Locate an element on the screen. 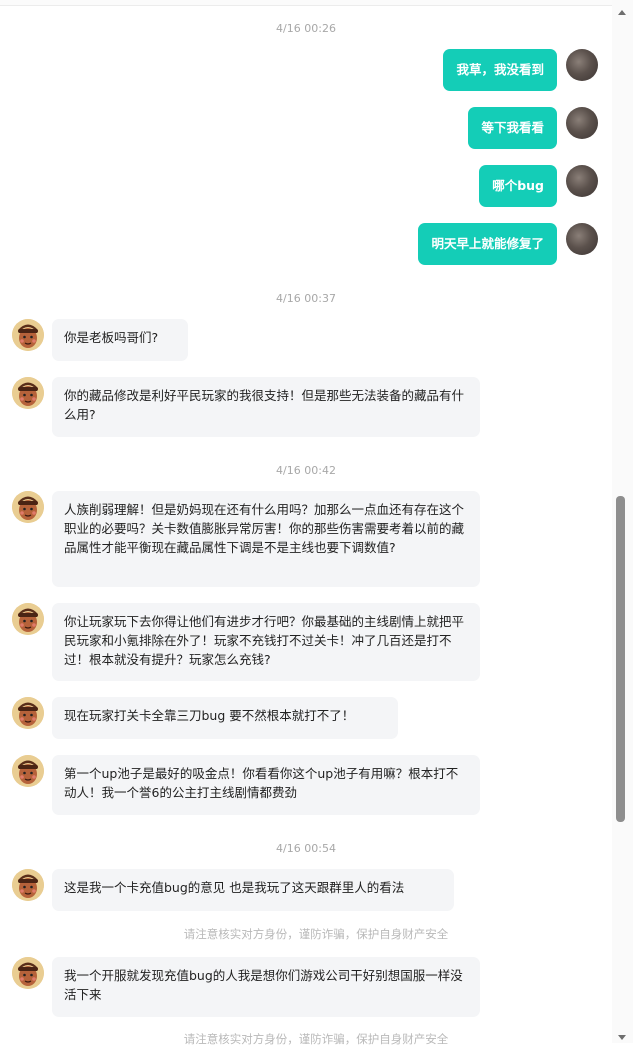 This screenshot has width=633, height=1047. outgoing-message-bubble: 等下我看看 is located at coordinates (512, 128).